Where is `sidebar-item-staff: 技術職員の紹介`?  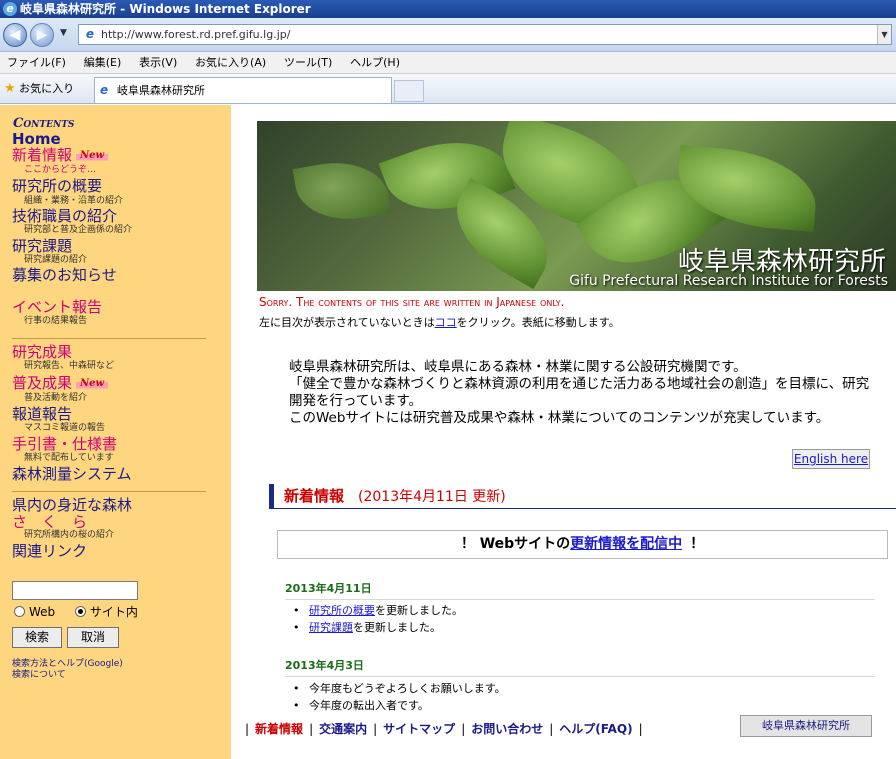 sidebar-item-staff: 技術職員の紹介 is located at coordinates (64, 216).